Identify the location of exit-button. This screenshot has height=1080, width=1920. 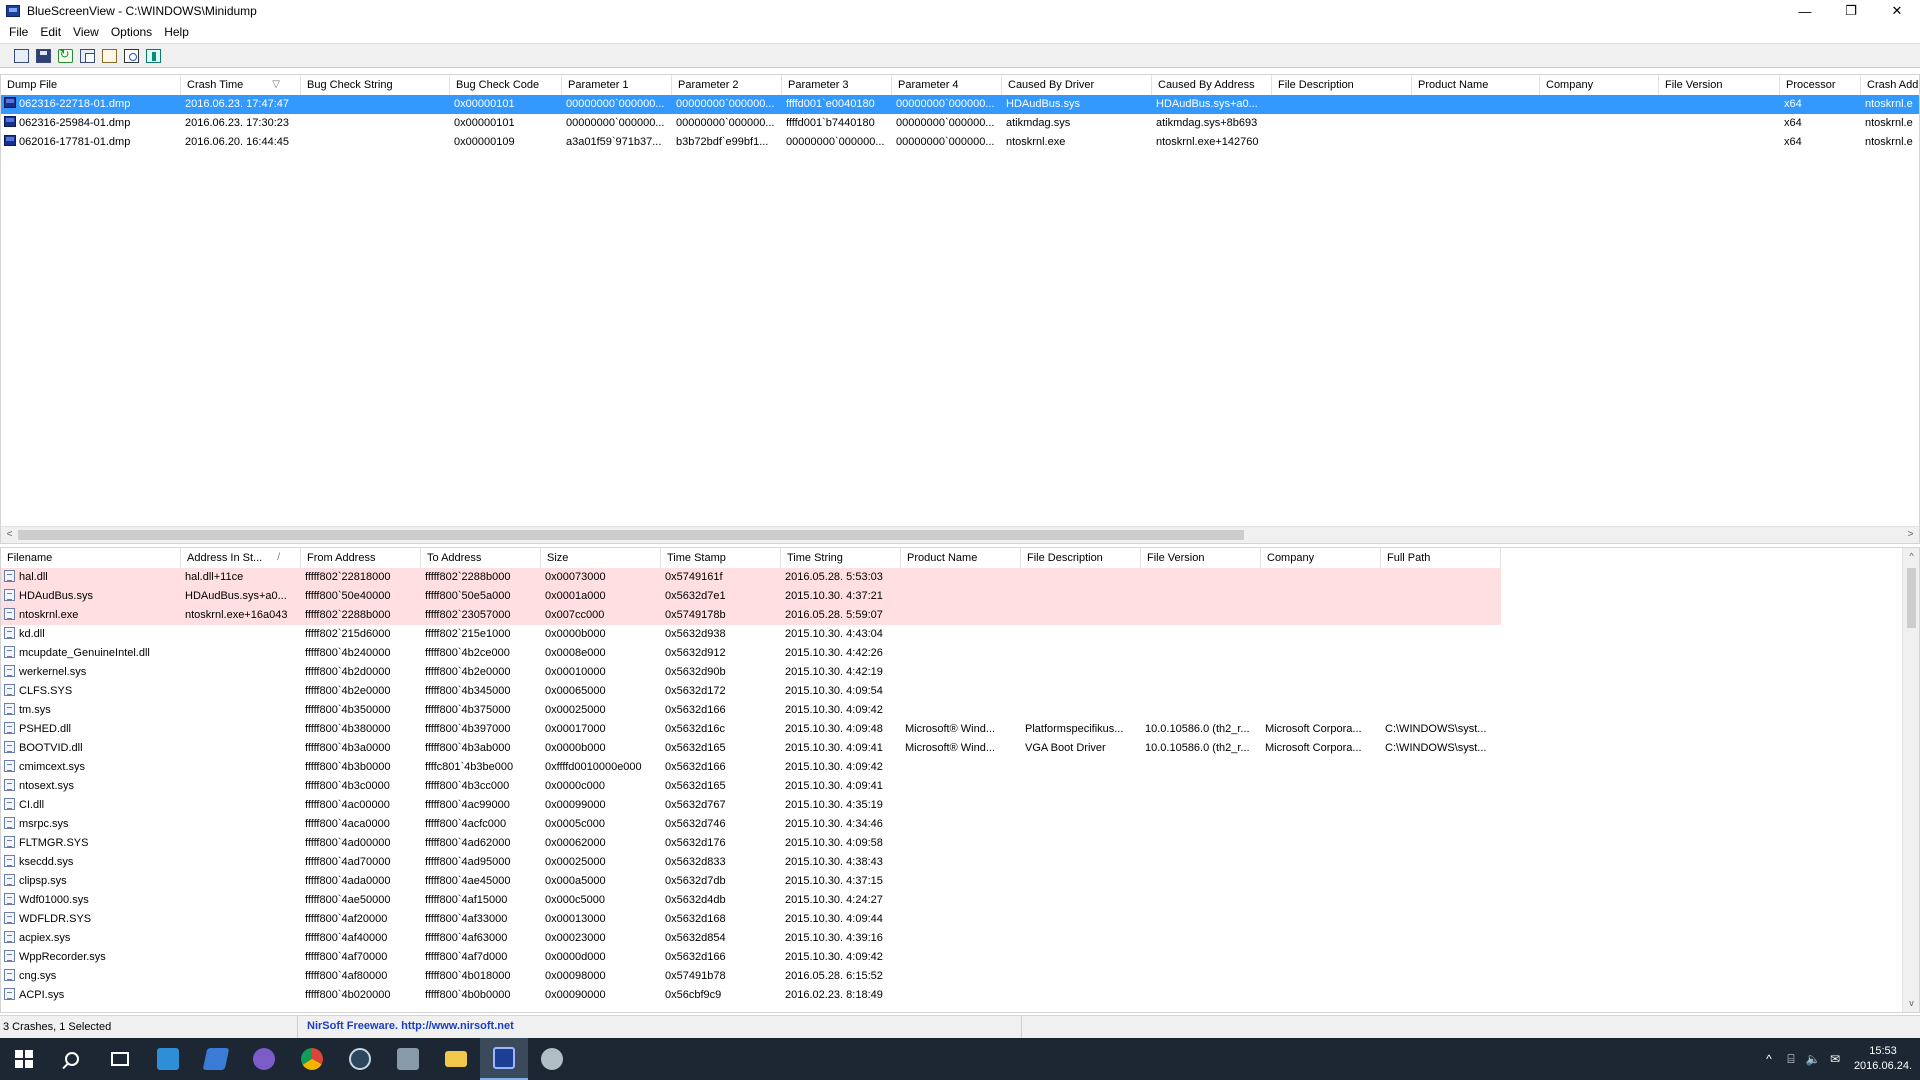
(153, 56).